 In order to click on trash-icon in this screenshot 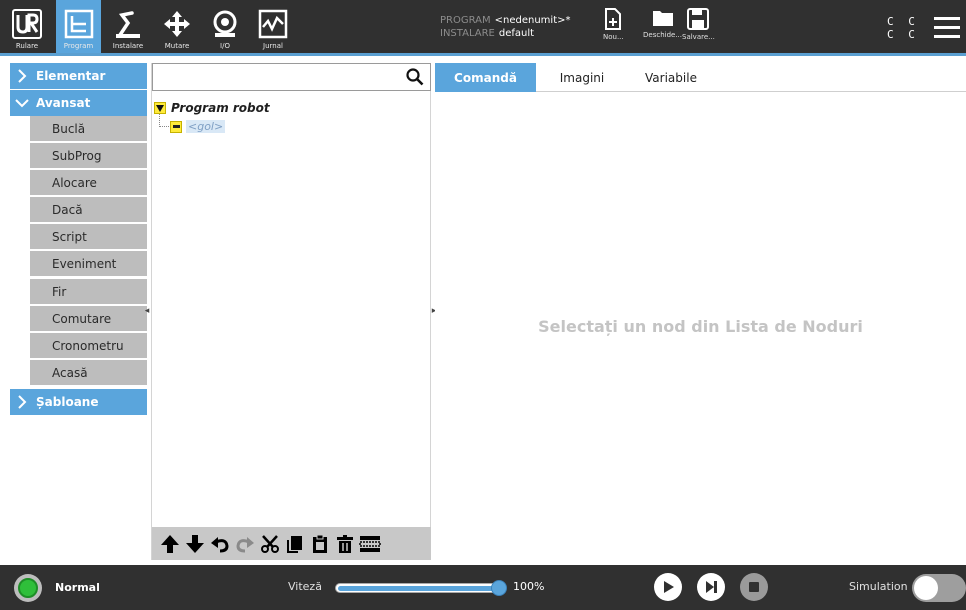, I will do `click(345, 543)`.